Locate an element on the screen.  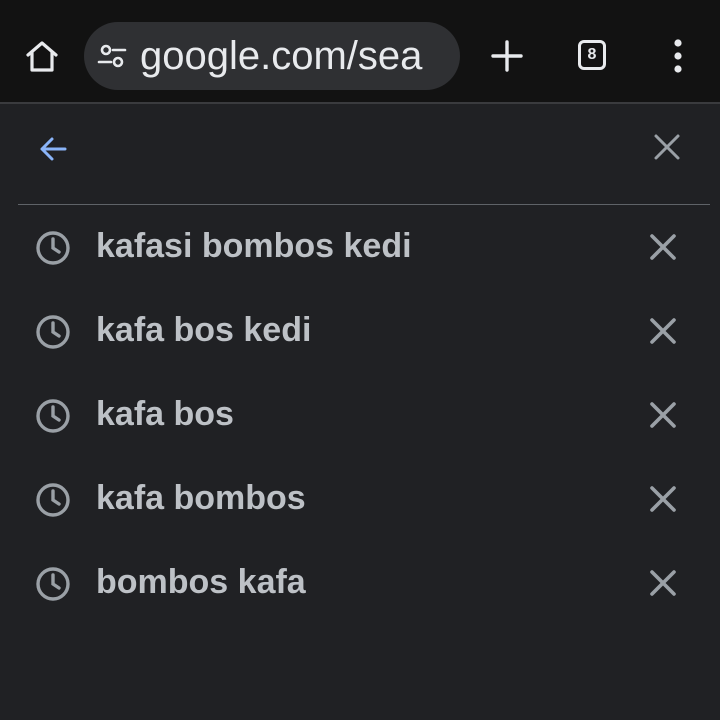
tab-switcher-button: 8 is located at coordinates (594, 56).